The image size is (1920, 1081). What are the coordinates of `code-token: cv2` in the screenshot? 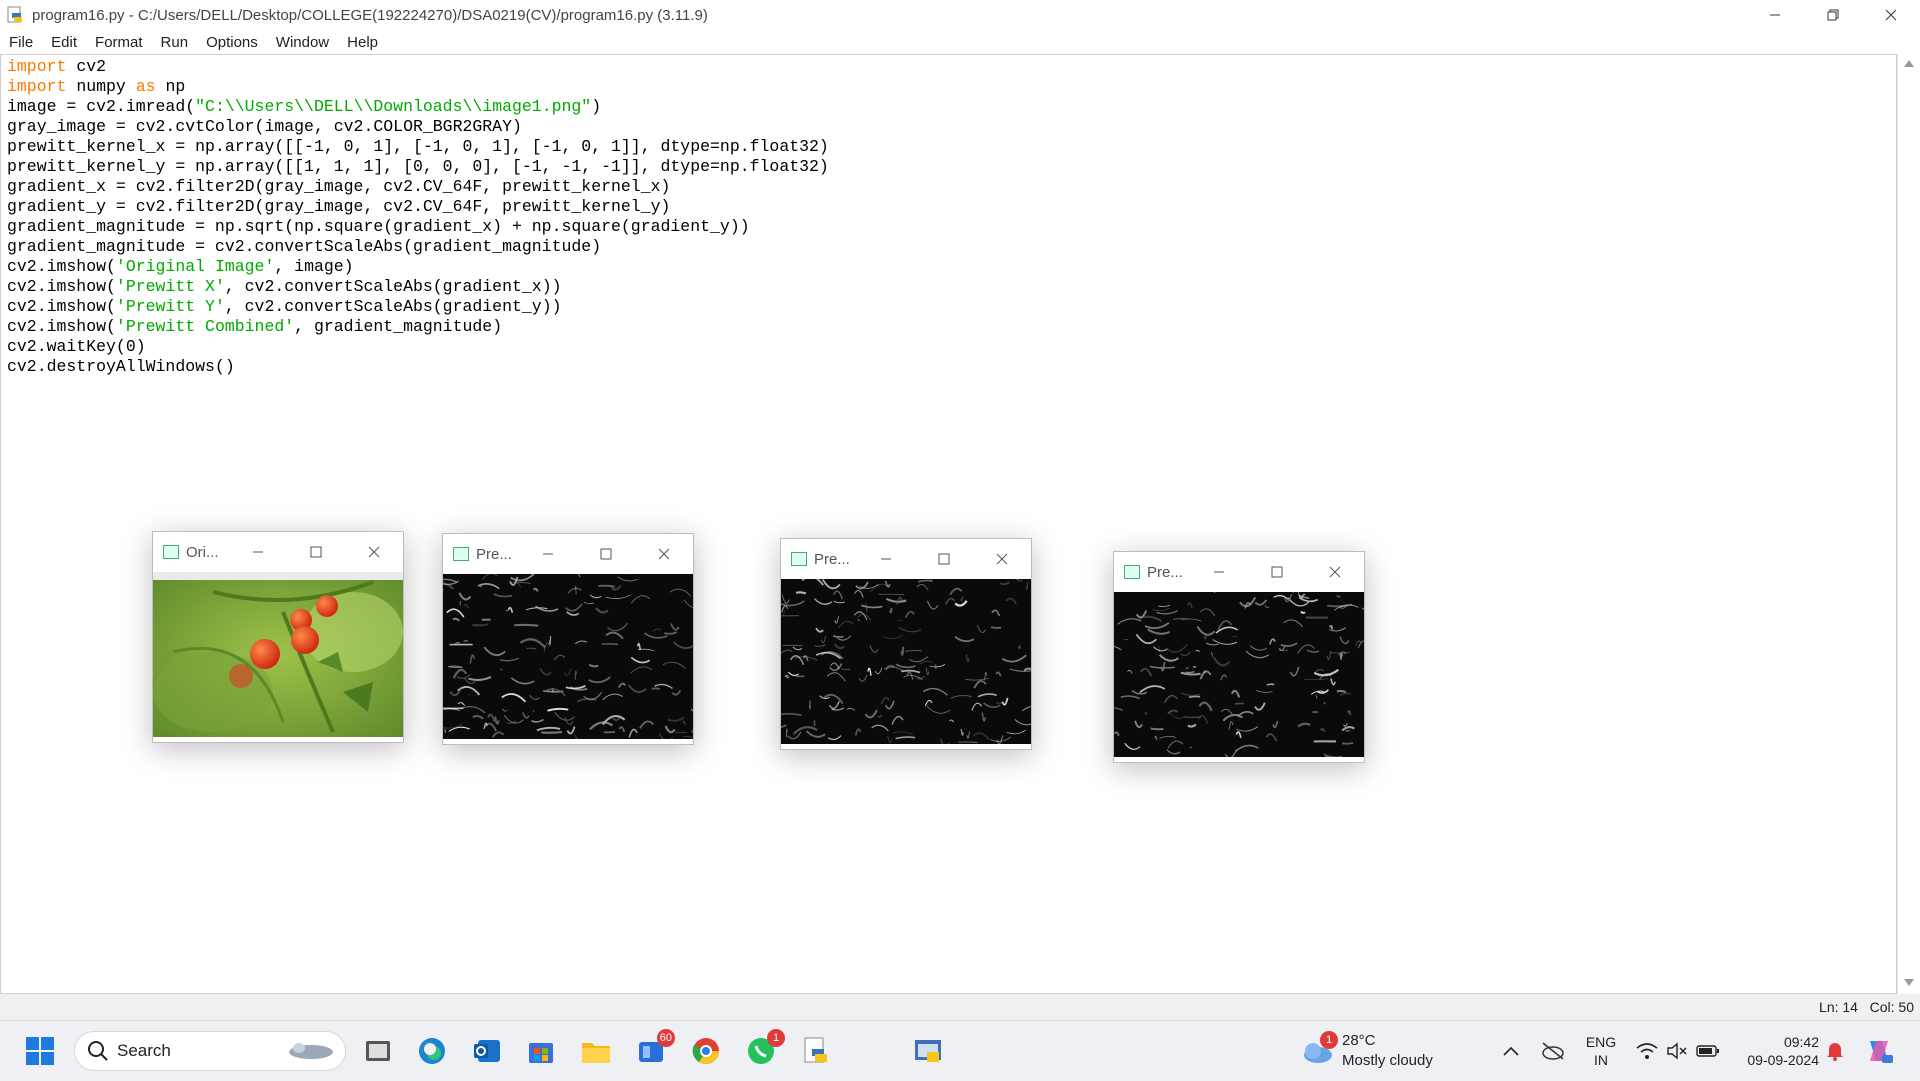 It's located at (86, 66).